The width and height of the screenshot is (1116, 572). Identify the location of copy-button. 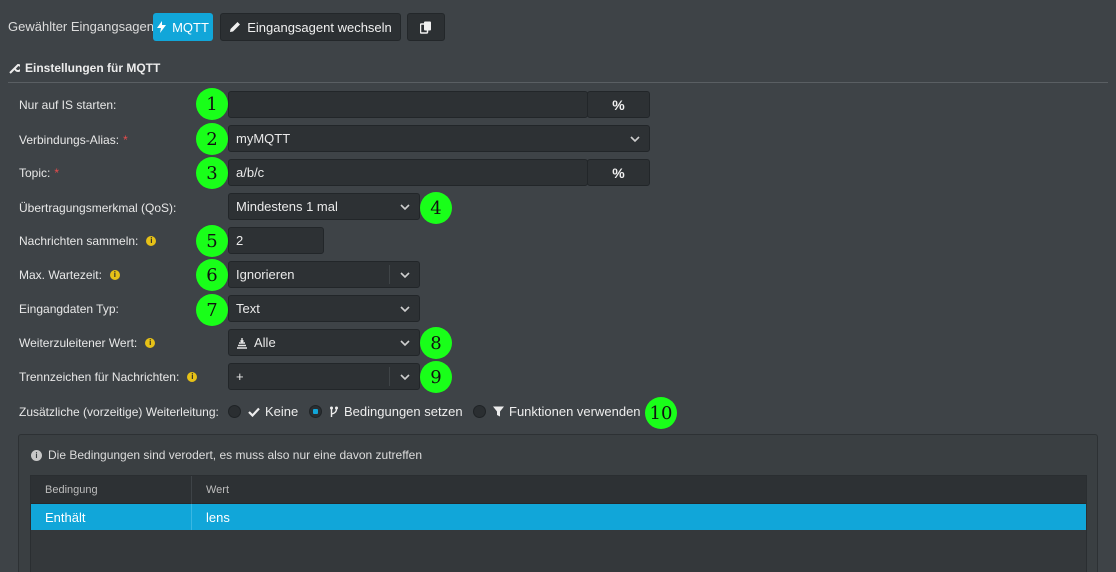
(426, 27).